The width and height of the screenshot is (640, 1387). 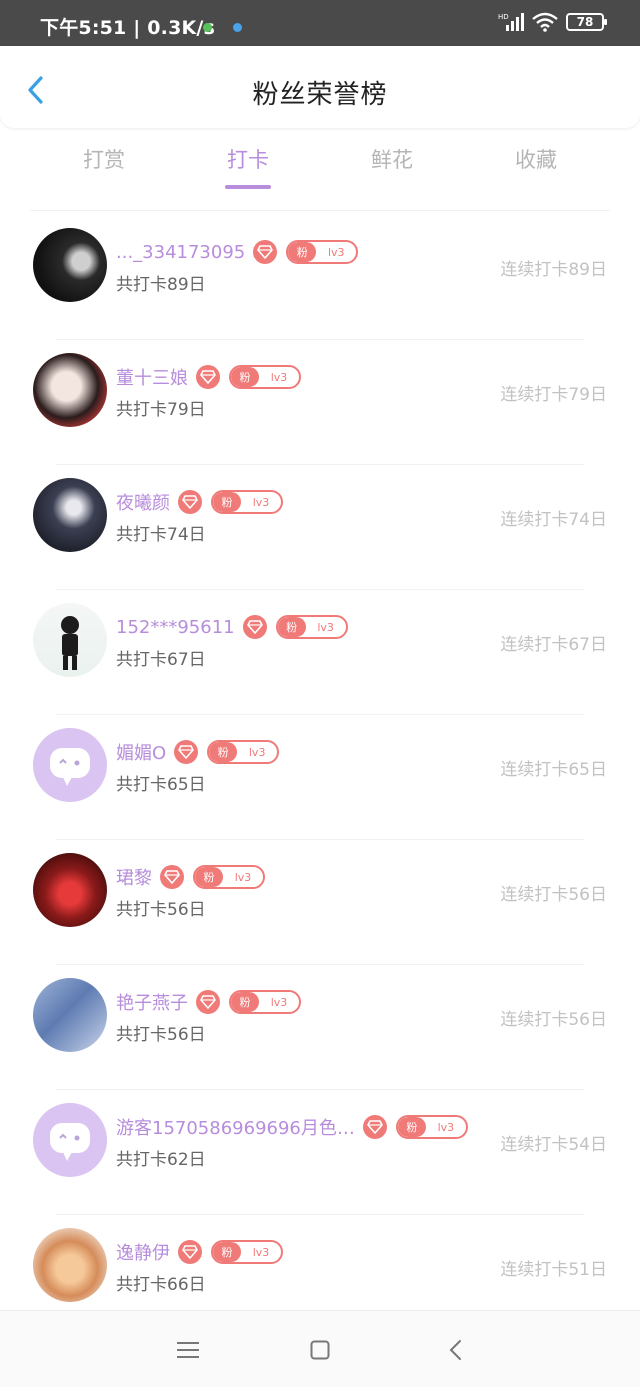 What do you see at coordinates (161, 410) in the screenshot?
I see `total-checkins: 共打卡79日` at bounding box center [161, 410].